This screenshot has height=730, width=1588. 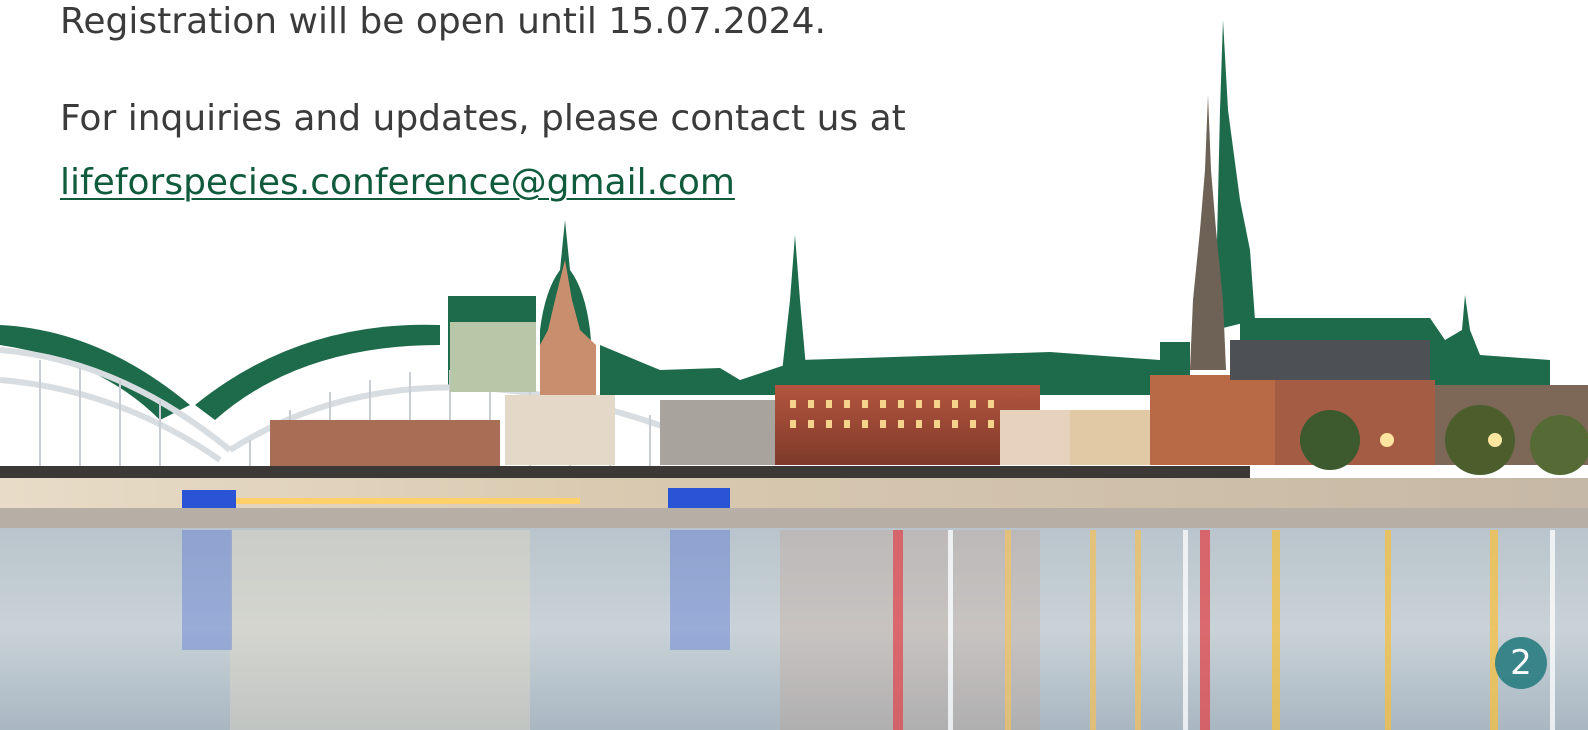 I want to click on page-number-badge: 2, so click(x=1521, y=663).